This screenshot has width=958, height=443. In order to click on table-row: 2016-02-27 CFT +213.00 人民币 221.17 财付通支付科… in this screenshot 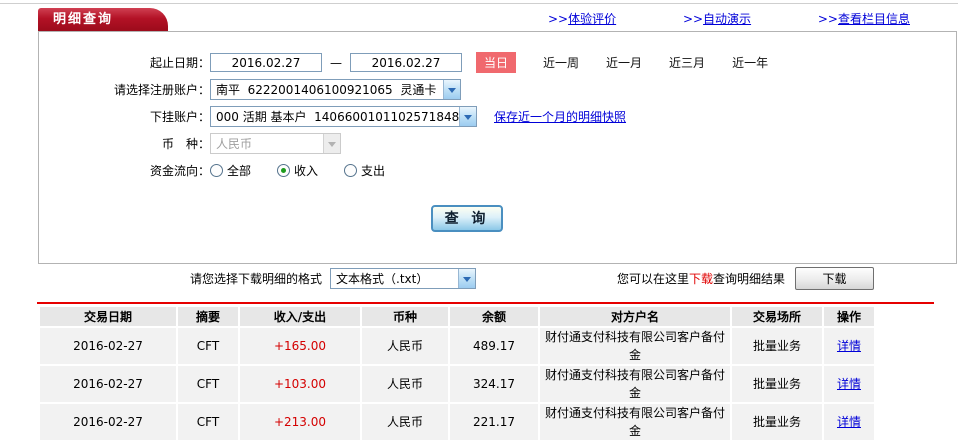, I will do `click(457, 422)`.